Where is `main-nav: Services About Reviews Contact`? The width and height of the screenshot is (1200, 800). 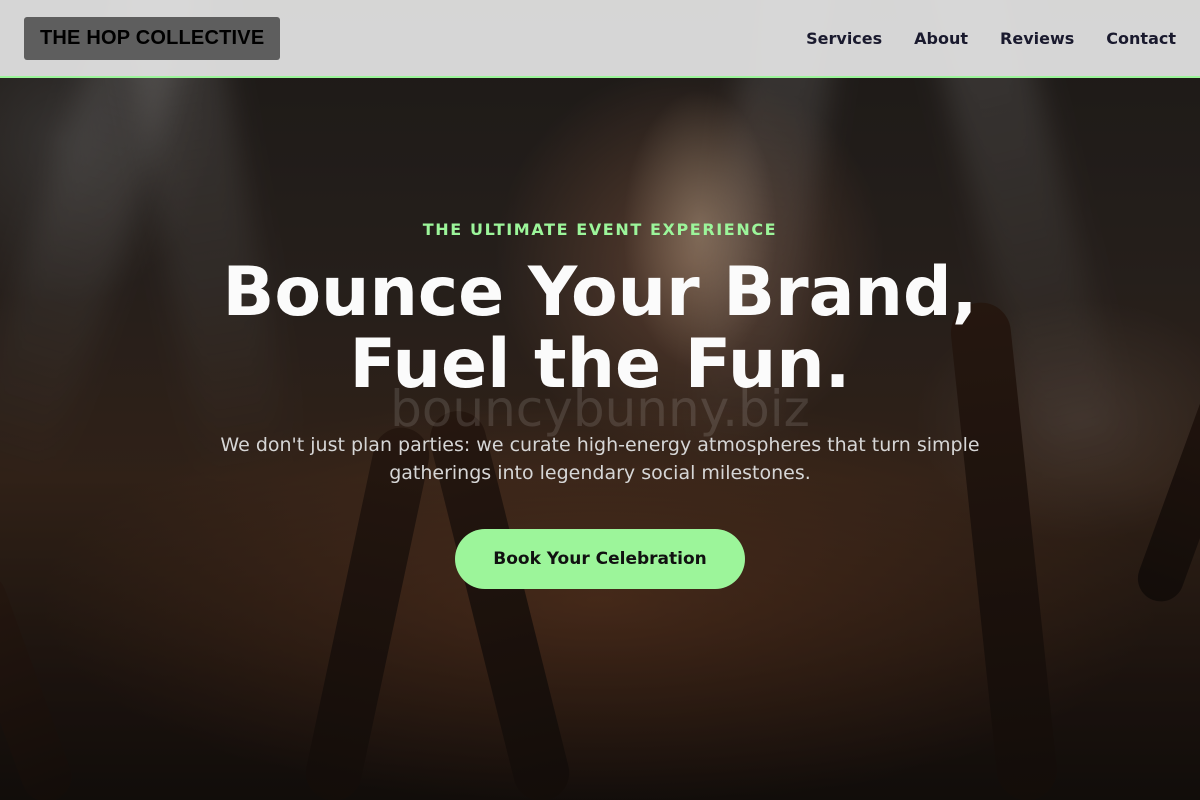
main-nav: Services About Reviews Contact is located at coordinates (991, 38).